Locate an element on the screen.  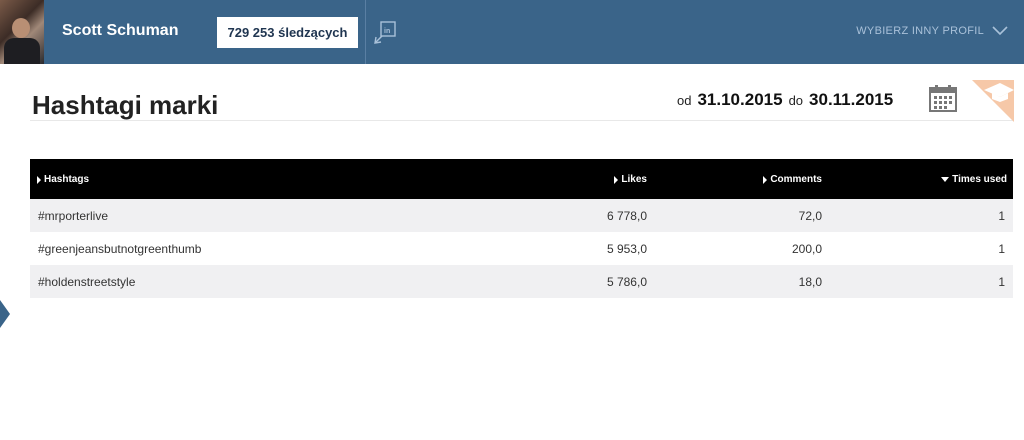
profile-name: Scott Schuman is located at coordinates (120, 31).